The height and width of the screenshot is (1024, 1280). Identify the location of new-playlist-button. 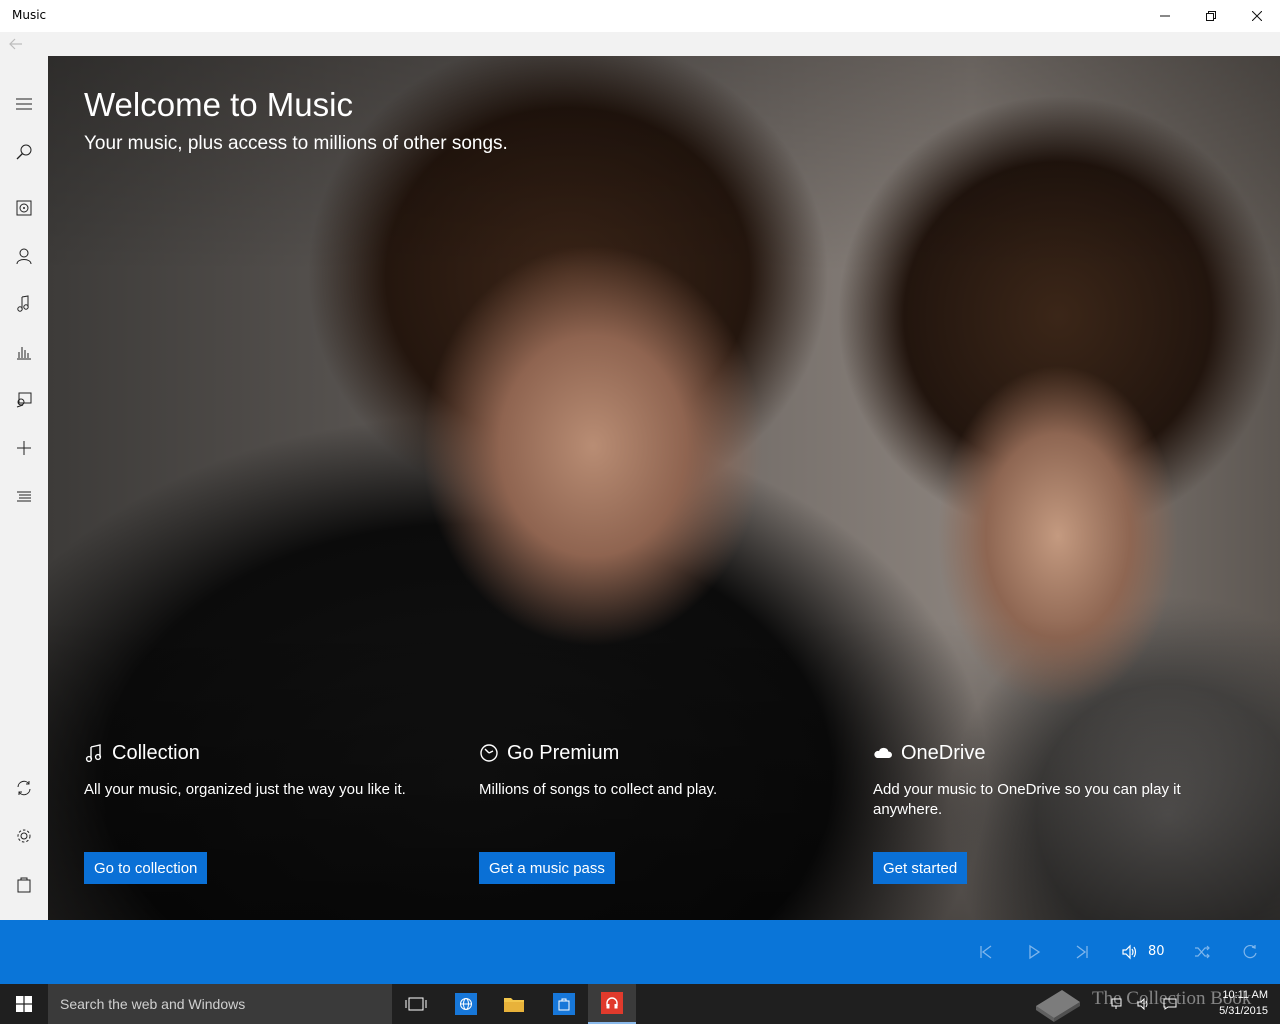
(24, 448).